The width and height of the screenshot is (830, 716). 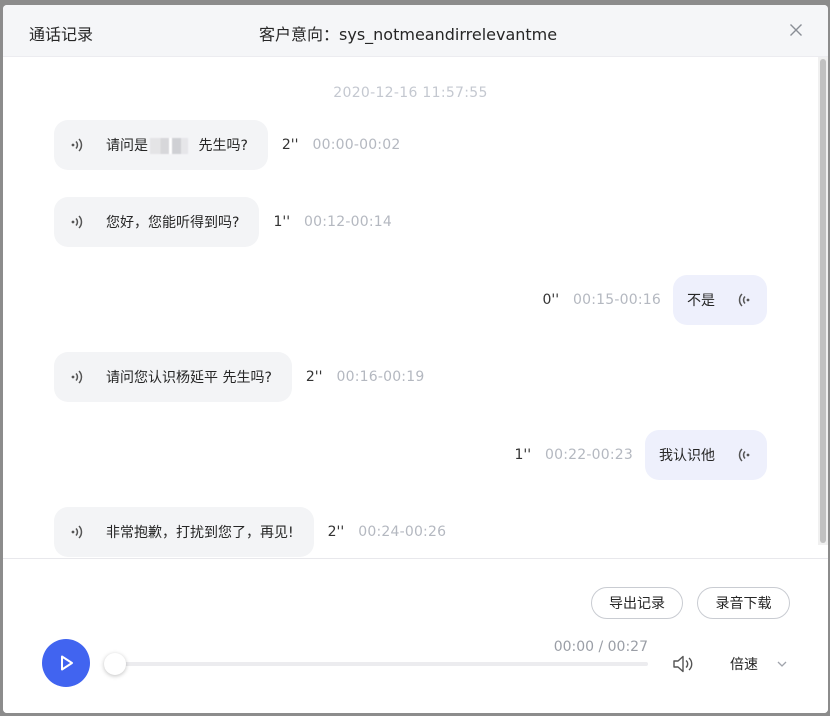 I want to click on message-bubble: 请问是 先生吗?, so click(x=161, y=145).